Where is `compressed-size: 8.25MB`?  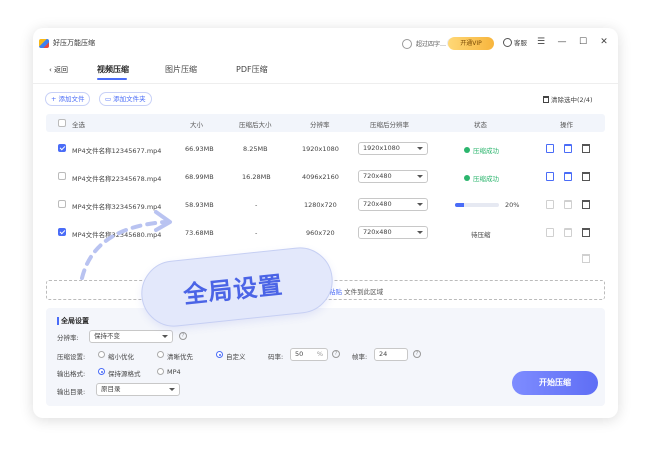
compressed-size: 8.25MB is located at coordinates (255, 149).